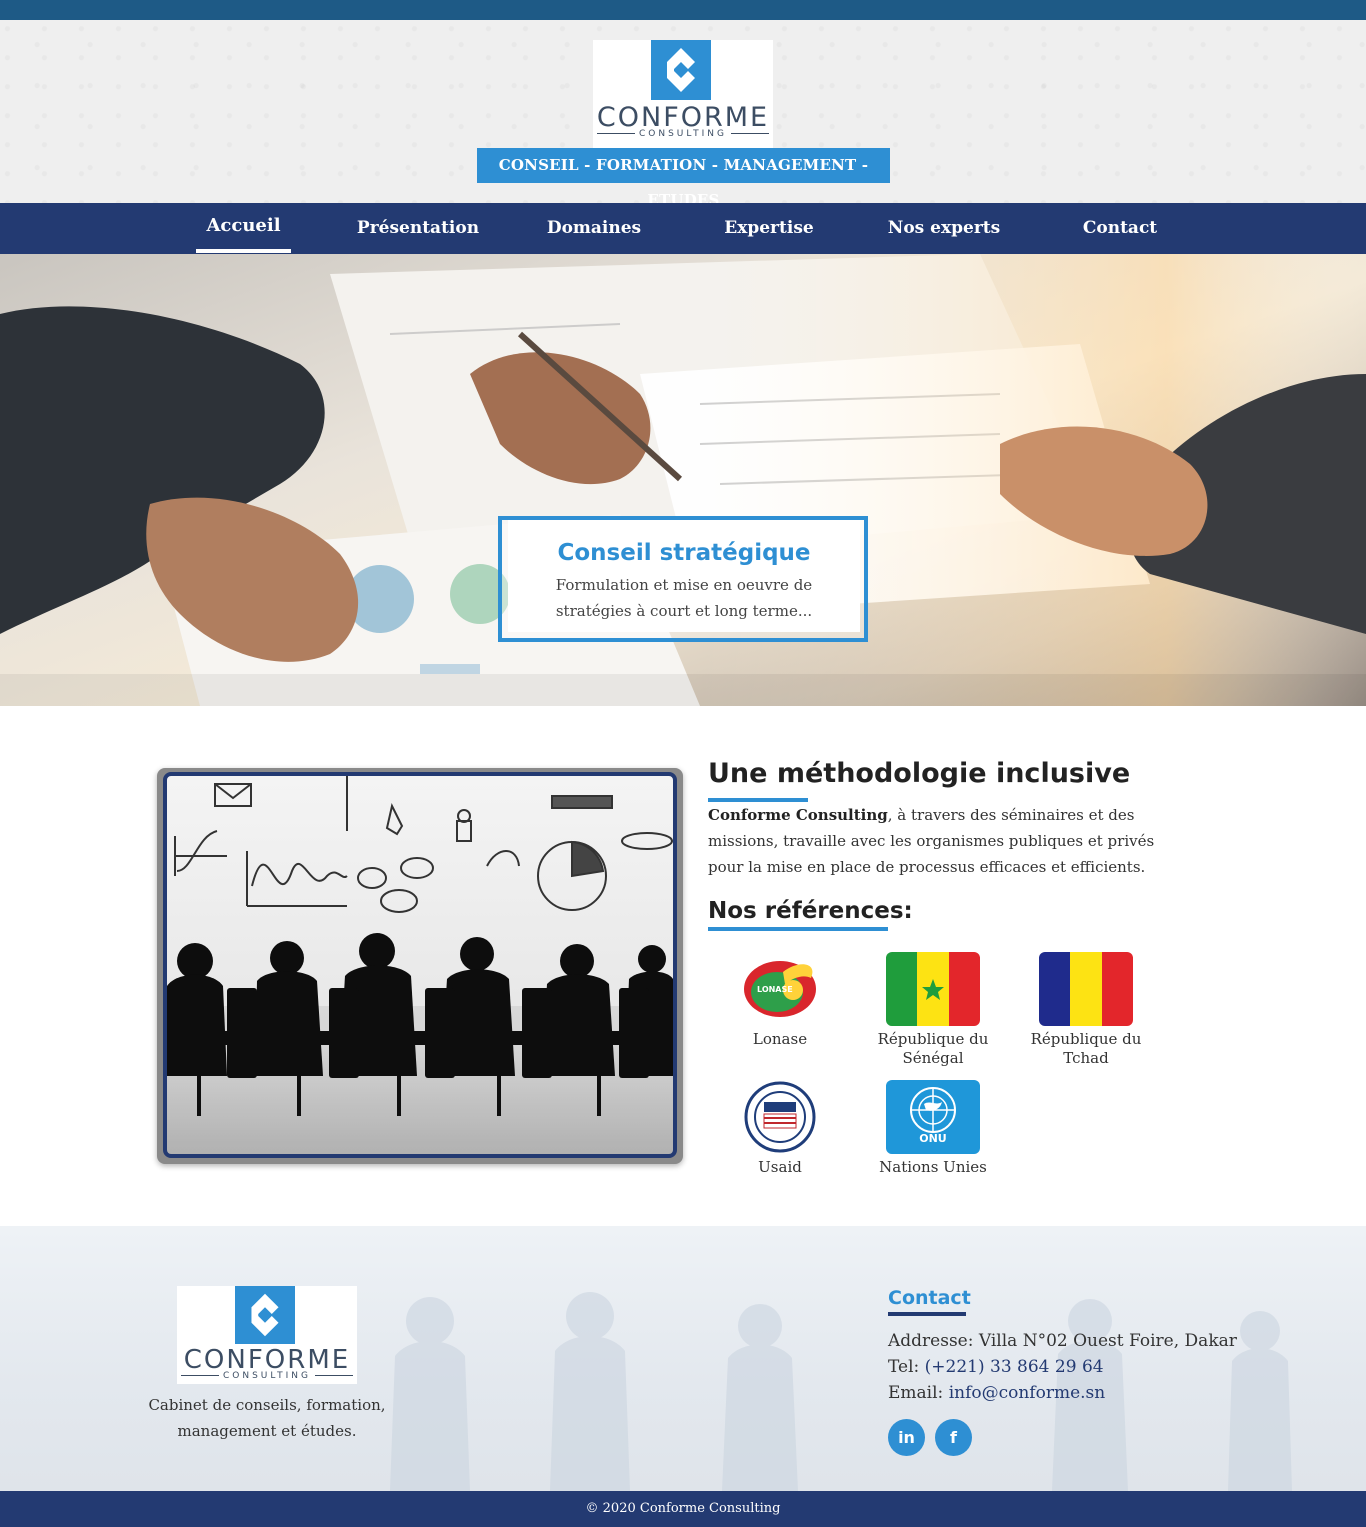 This screenshot has height=1527, width=1366. I want to click on reference-lonase: LONASE Lonase, so click(780, 1000).